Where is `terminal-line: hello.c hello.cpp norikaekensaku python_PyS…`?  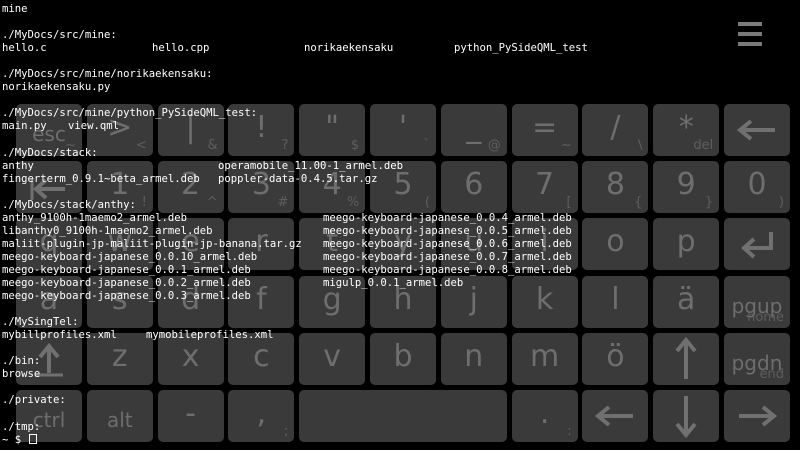
terminal-line: hello.c hello.cpp norikaekensaku python_PyS… is located at coordinates (400, 48).